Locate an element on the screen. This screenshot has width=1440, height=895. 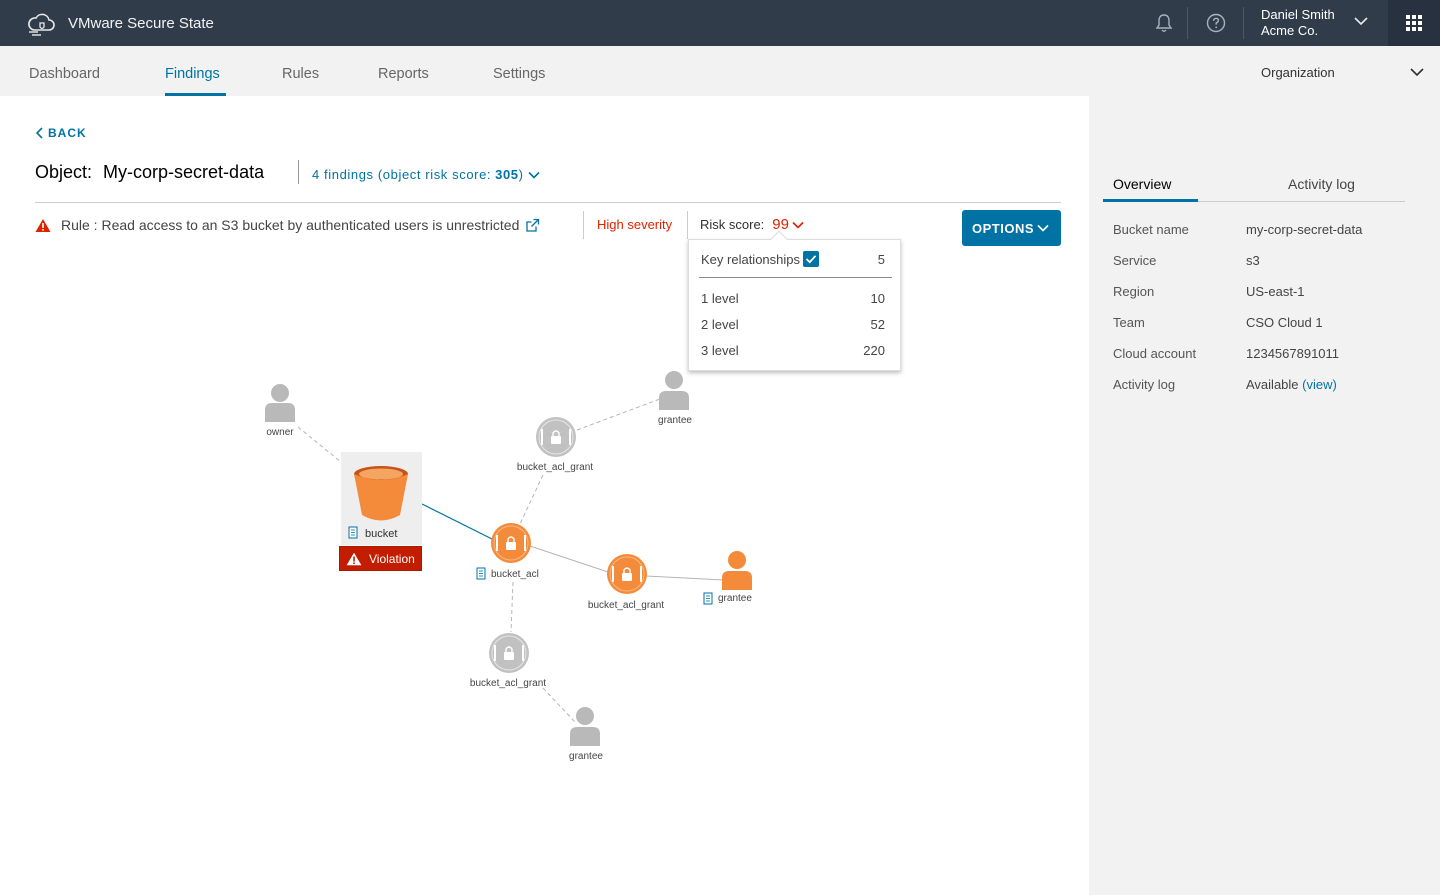
level-value: 220 is located at coordinates (874, 350).